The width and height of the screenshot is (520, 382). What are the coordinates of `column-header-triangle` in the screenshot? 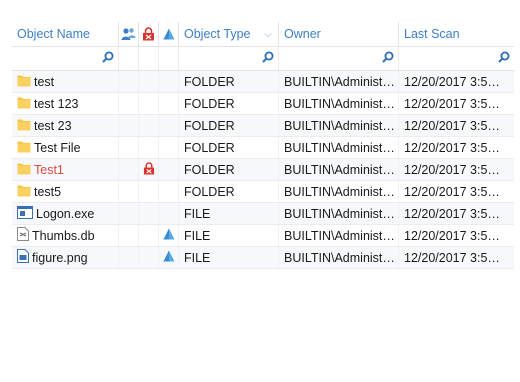 It's located at (169, 34).